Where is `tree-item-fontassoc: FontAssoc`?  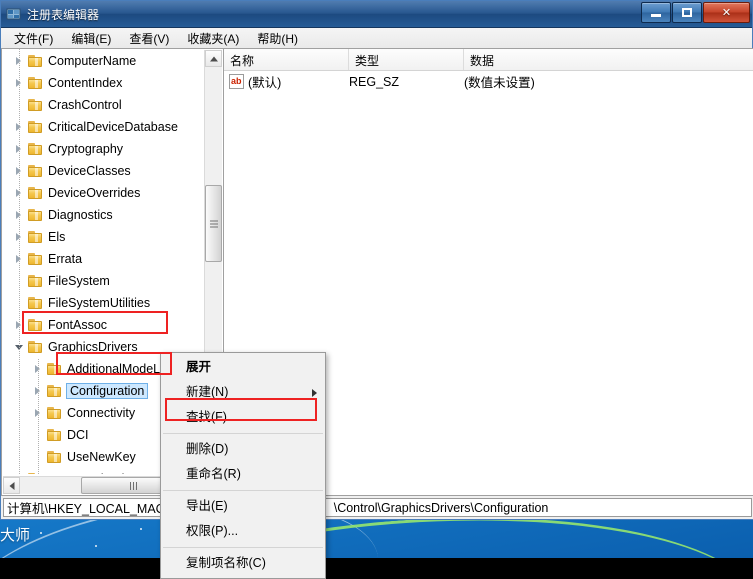 tree-item-fontassoc: FontAssoc is located at coordinates (103, 325).